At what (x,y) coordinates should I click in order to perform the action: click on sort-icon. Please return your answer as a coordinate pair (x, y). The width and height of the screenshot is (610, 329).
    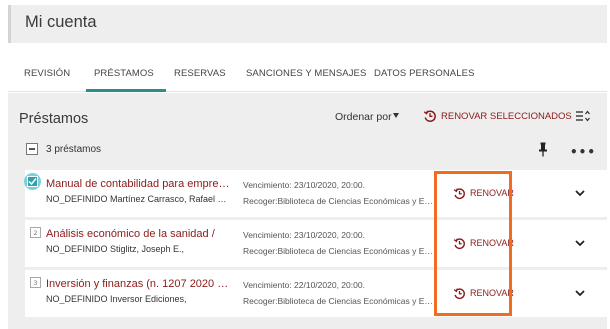
    Looking at the image, I should click on (583, 116).